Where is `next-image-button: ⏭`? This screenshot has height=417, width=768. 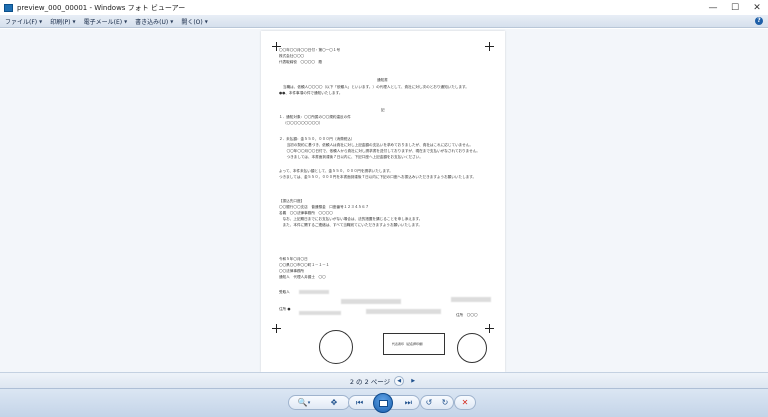
next-image-button: ⏭ is located at coordinates (408, 403).